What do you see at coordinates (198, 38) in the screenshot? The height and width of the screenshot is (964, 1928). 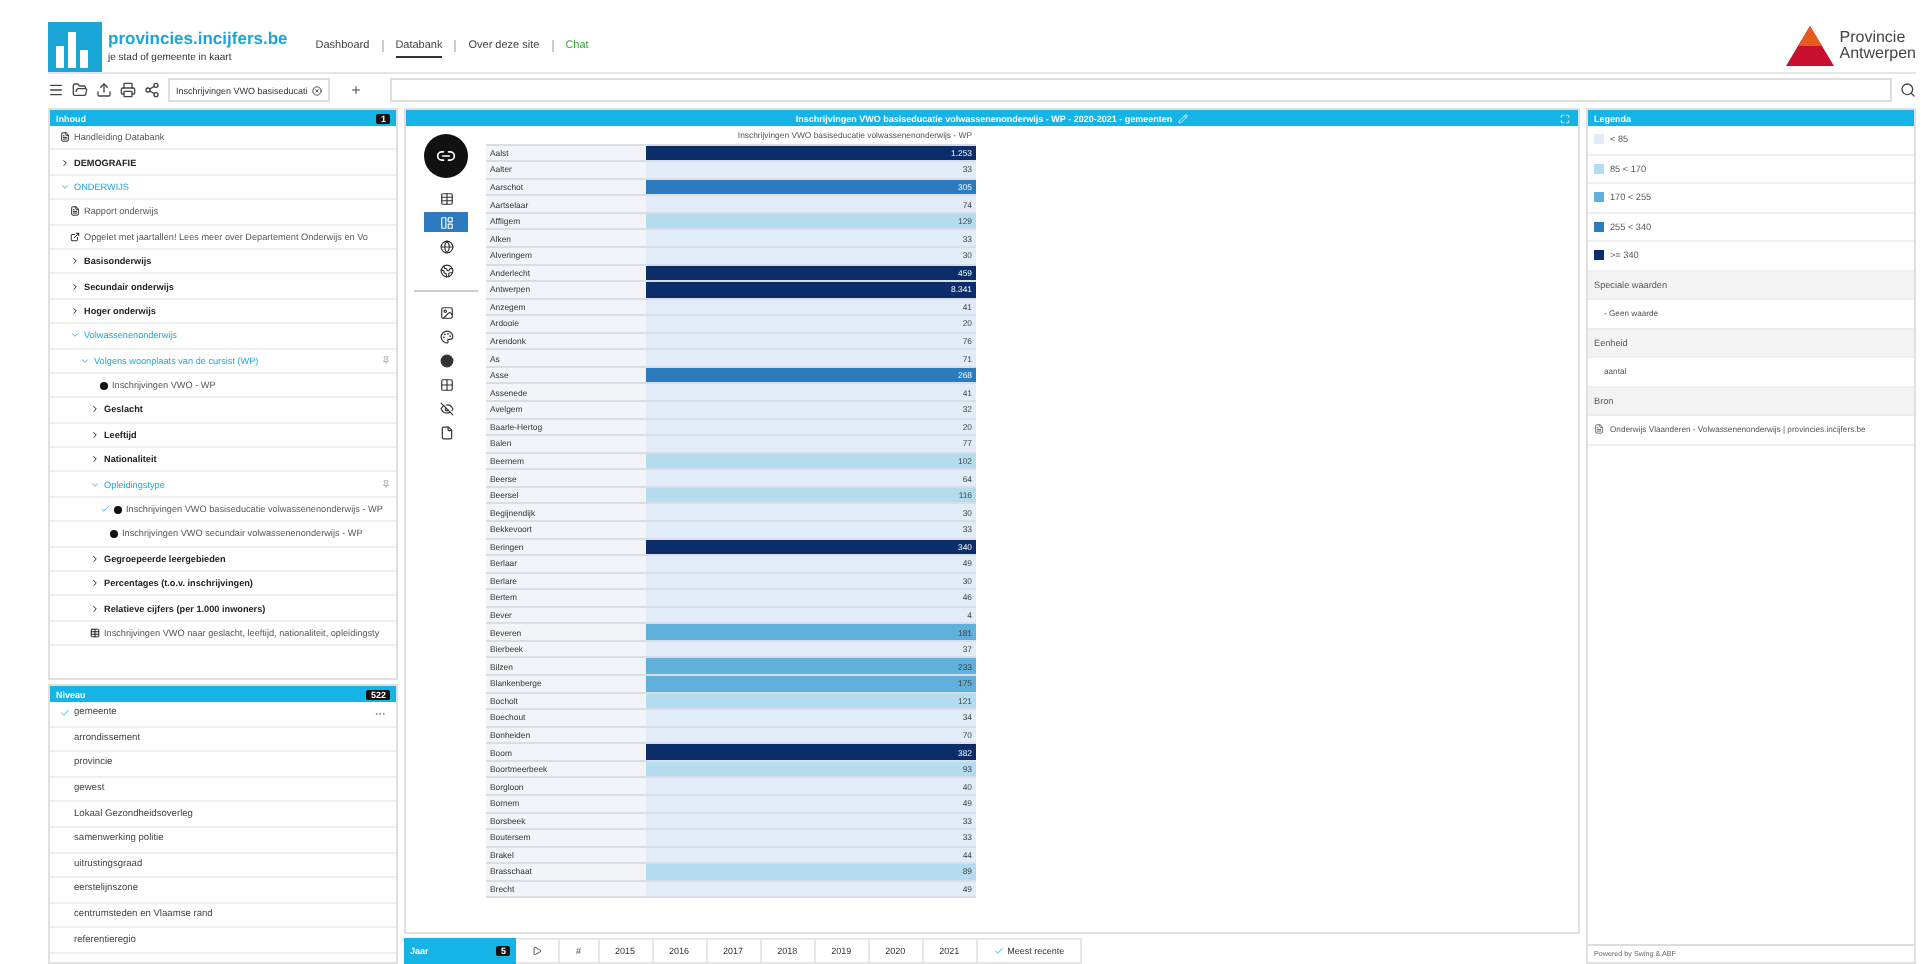 I see `site-title: provincies.incijfers.be` at bounding box center [198, 38].